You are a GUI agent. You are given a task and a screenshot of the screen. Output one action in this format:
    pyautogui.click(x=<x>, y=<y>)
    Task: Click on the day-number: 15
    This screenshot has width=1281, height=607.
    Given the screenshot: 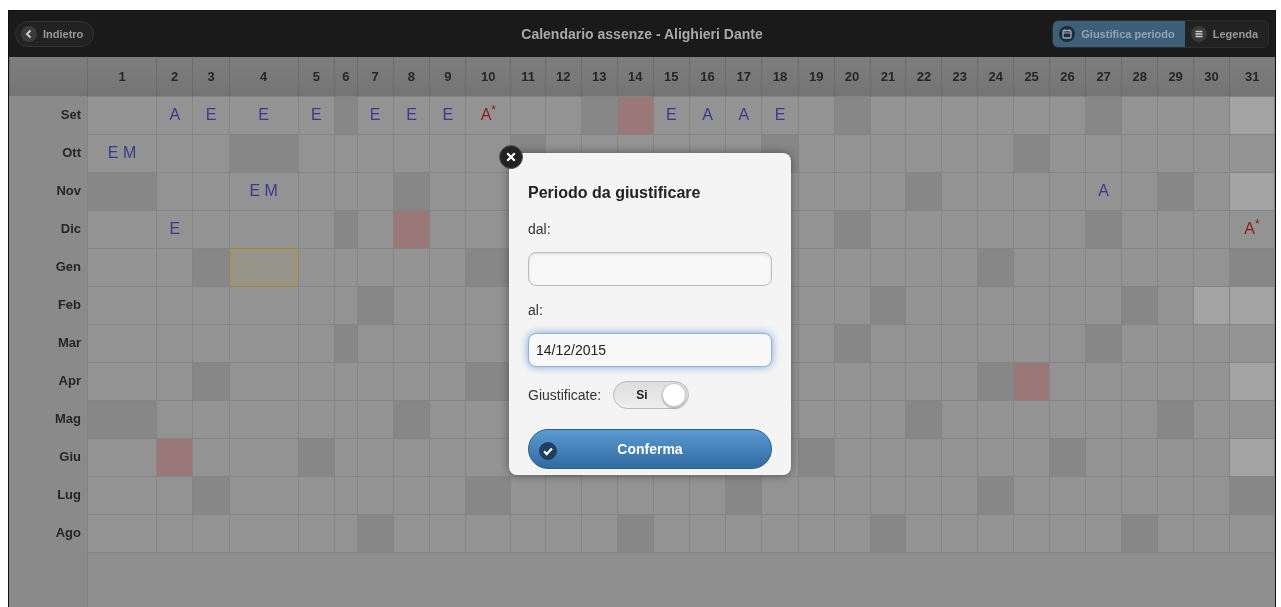 What is the action you would take?
    pyautogui.click(x=671, y=76)
    